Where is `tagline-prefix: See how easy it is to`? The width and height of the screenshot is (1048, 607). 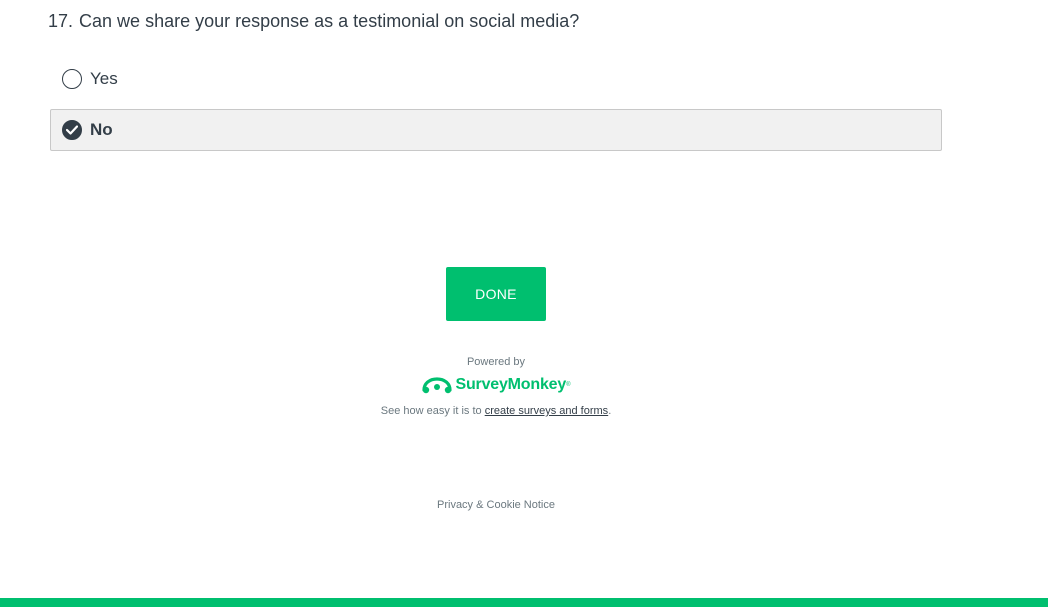
tagline-prefix: See how easy it is to is located at coordinates (432, 411).